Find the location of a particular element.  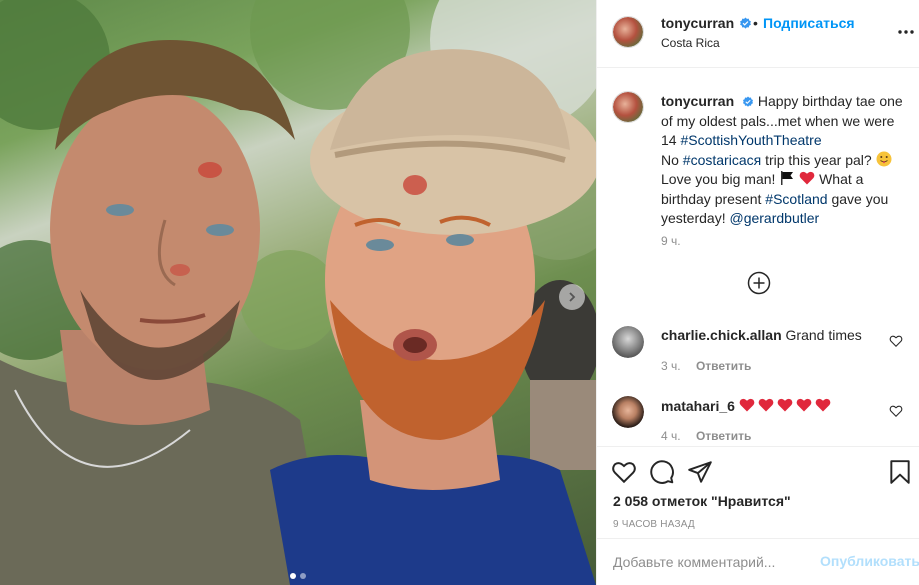

caption-author-avatar is located at coordinates (628, 107).